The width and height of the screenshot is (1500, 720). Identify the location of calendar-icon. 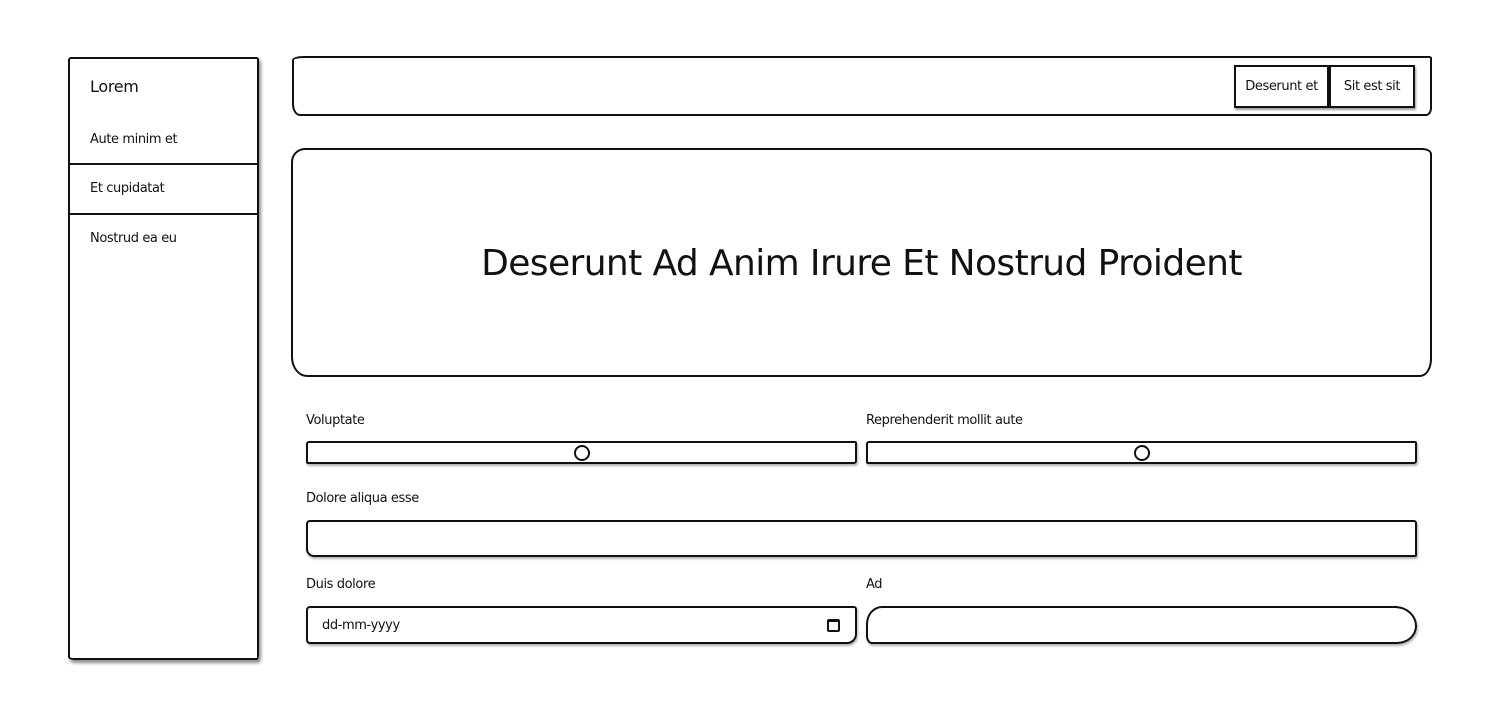
(833, 625).